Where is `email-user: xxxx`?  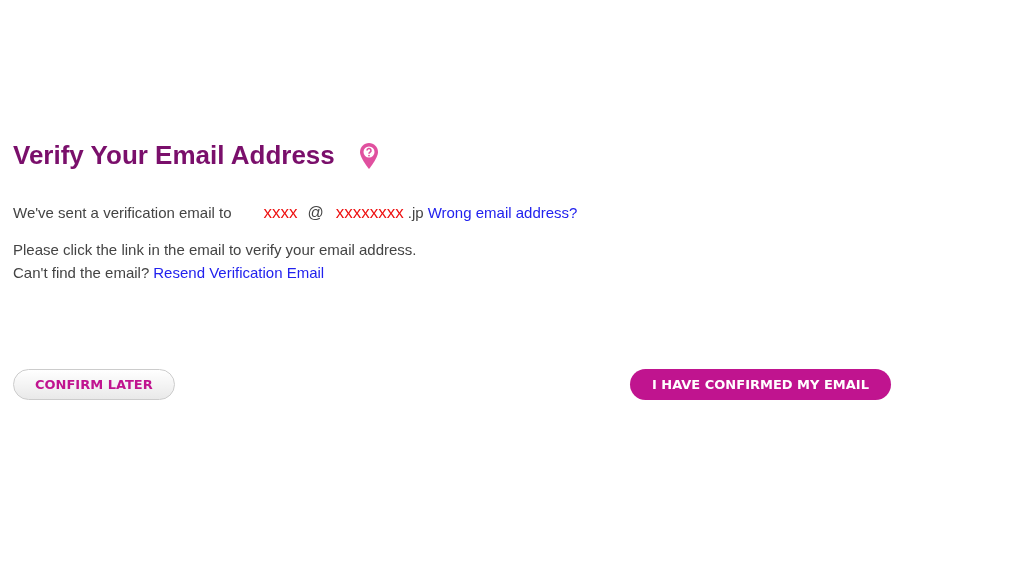
email-user: xxxx is located at coordinates (280, 213).